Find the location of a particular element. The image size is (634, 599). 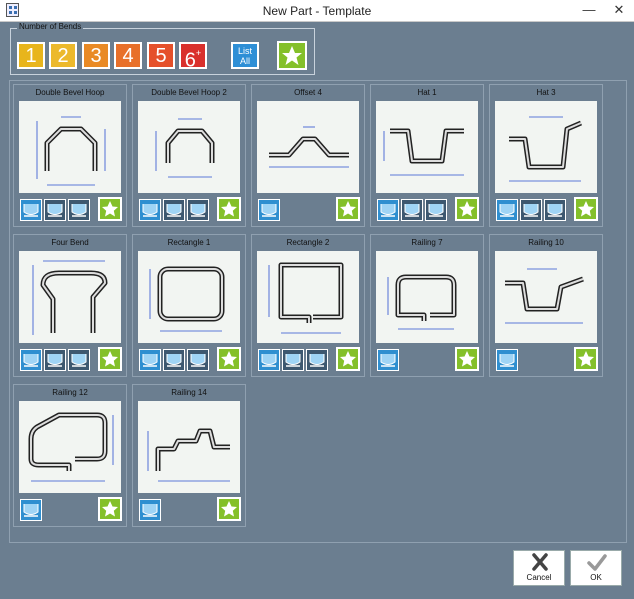

title-bar: New Part - Template — ✕ is located at coordinates (317, 11).